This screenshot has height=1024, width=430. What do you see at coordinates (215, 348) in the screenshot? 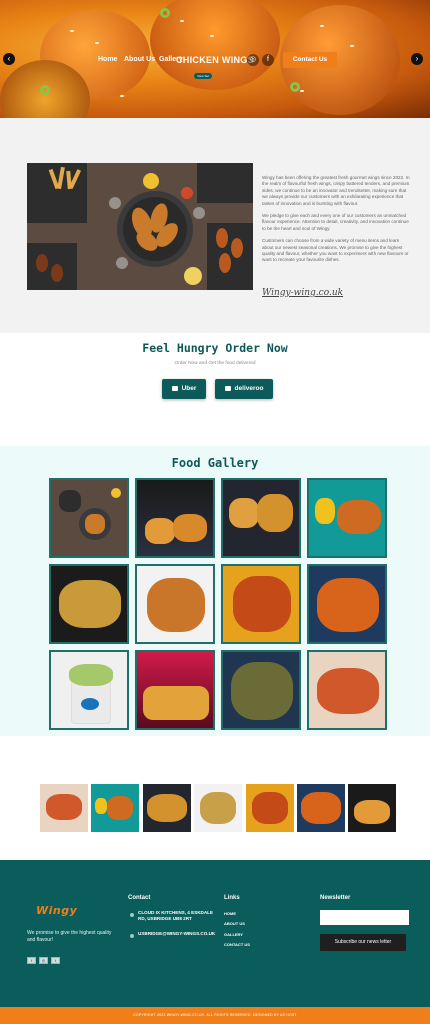
I see `order-title: Feel Hungry Order Now` at bounding box center [215, 348].